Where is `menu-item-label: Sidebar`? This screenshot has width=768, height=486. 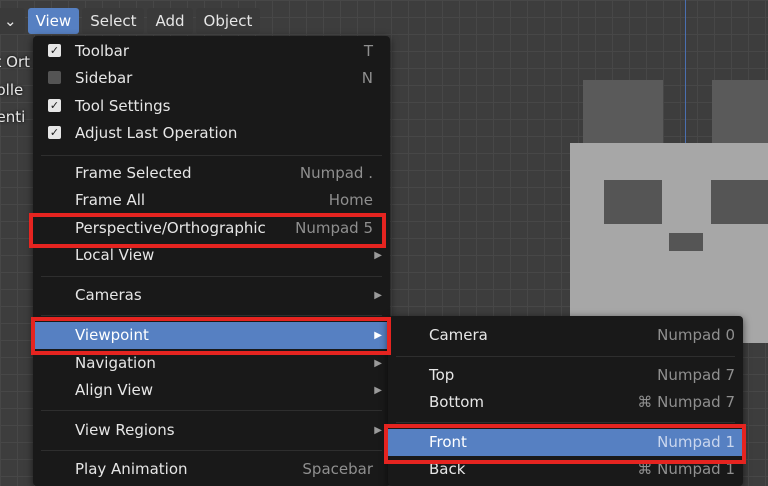 menu-item-label: Sidebar is located at coordinates (104, 78).